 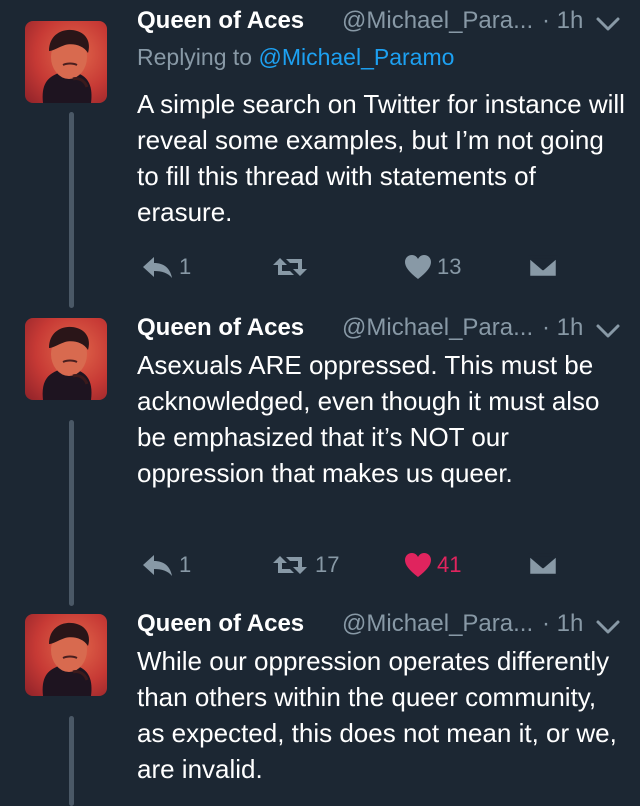 What do you see at coordinates (195, 57) in the screenshot?
I see `replying-prefix: Replying to` at bounding box center [195, 57].